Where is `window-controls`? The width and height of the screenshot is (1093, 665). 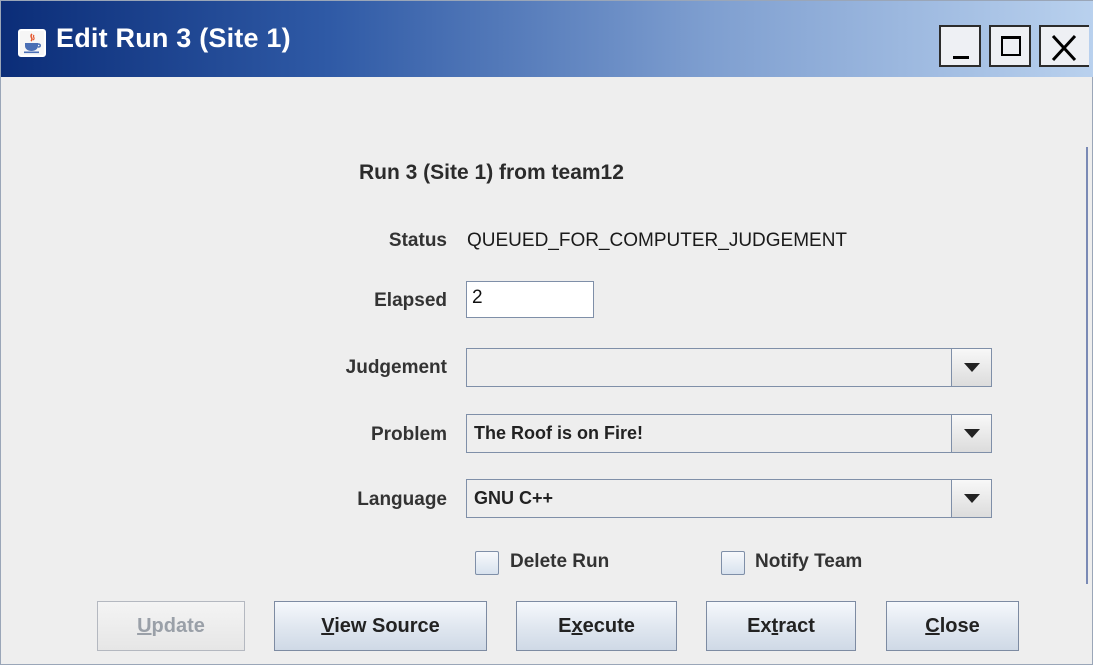
window-controls is located at coordinates (1014, 46).